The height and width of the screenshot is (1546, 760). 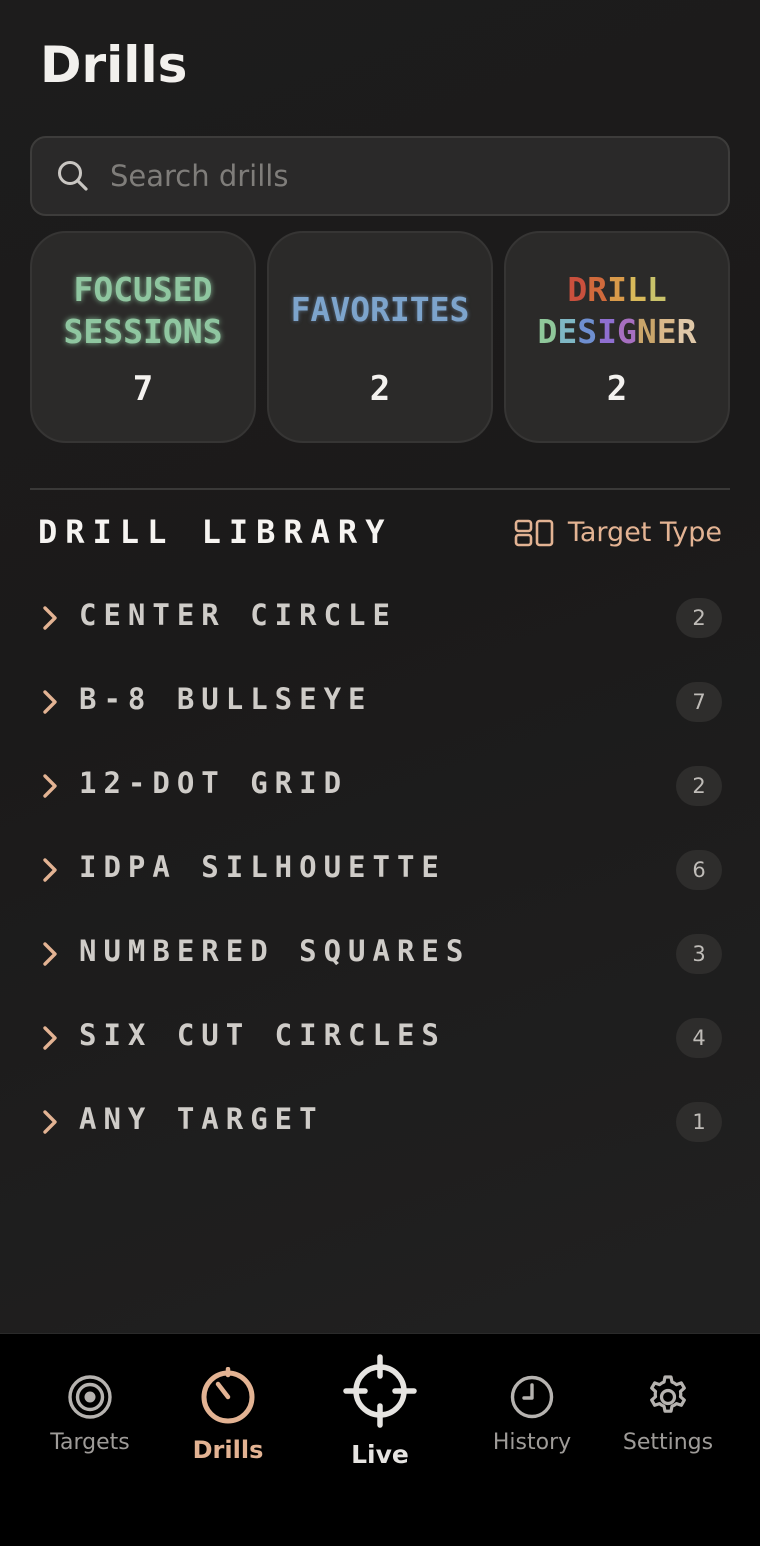 What do you see at coordinates (617, 331) in the screenshot?
I see `card-label-line: DESIGNER` at bounding box center [617, 331].